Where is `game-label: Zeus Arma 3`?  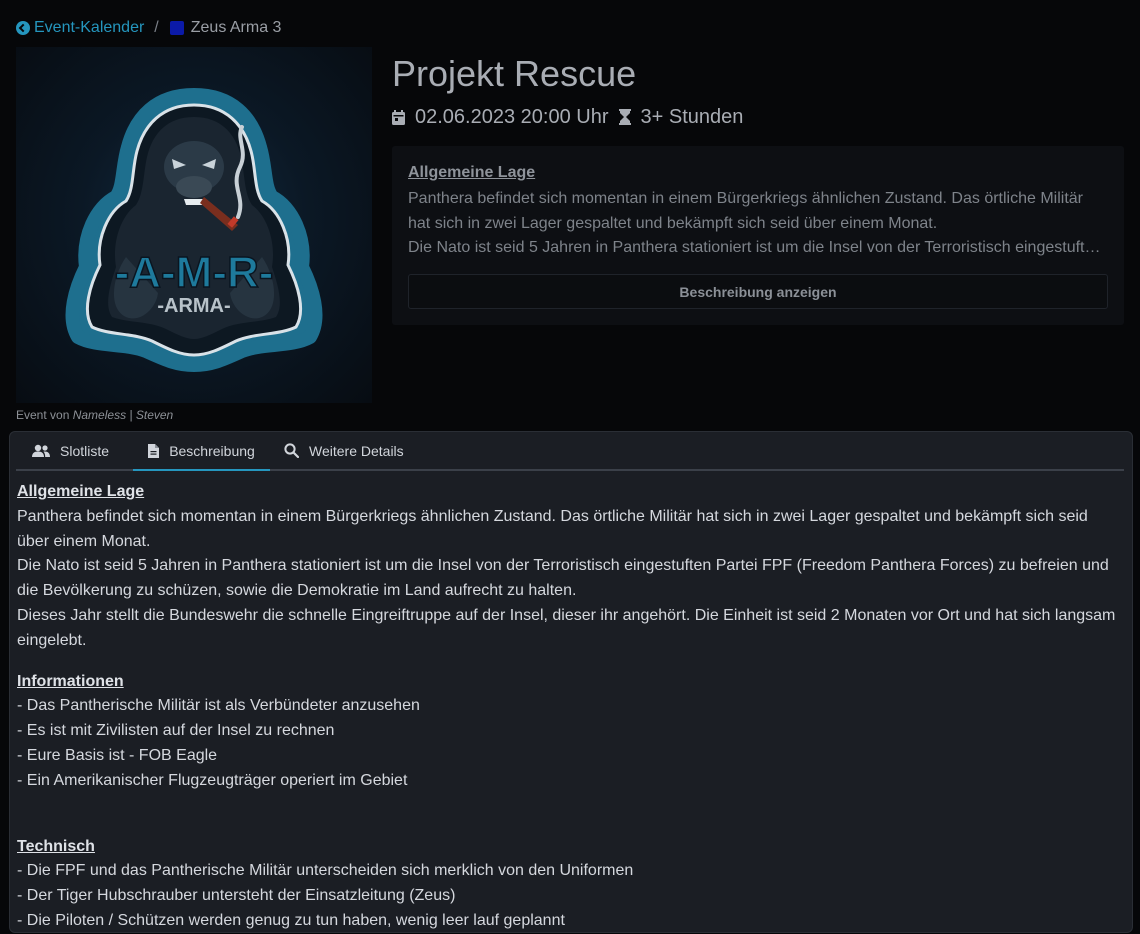
game-label: Zeus Arma 3 is located at coordinates (236, 27).